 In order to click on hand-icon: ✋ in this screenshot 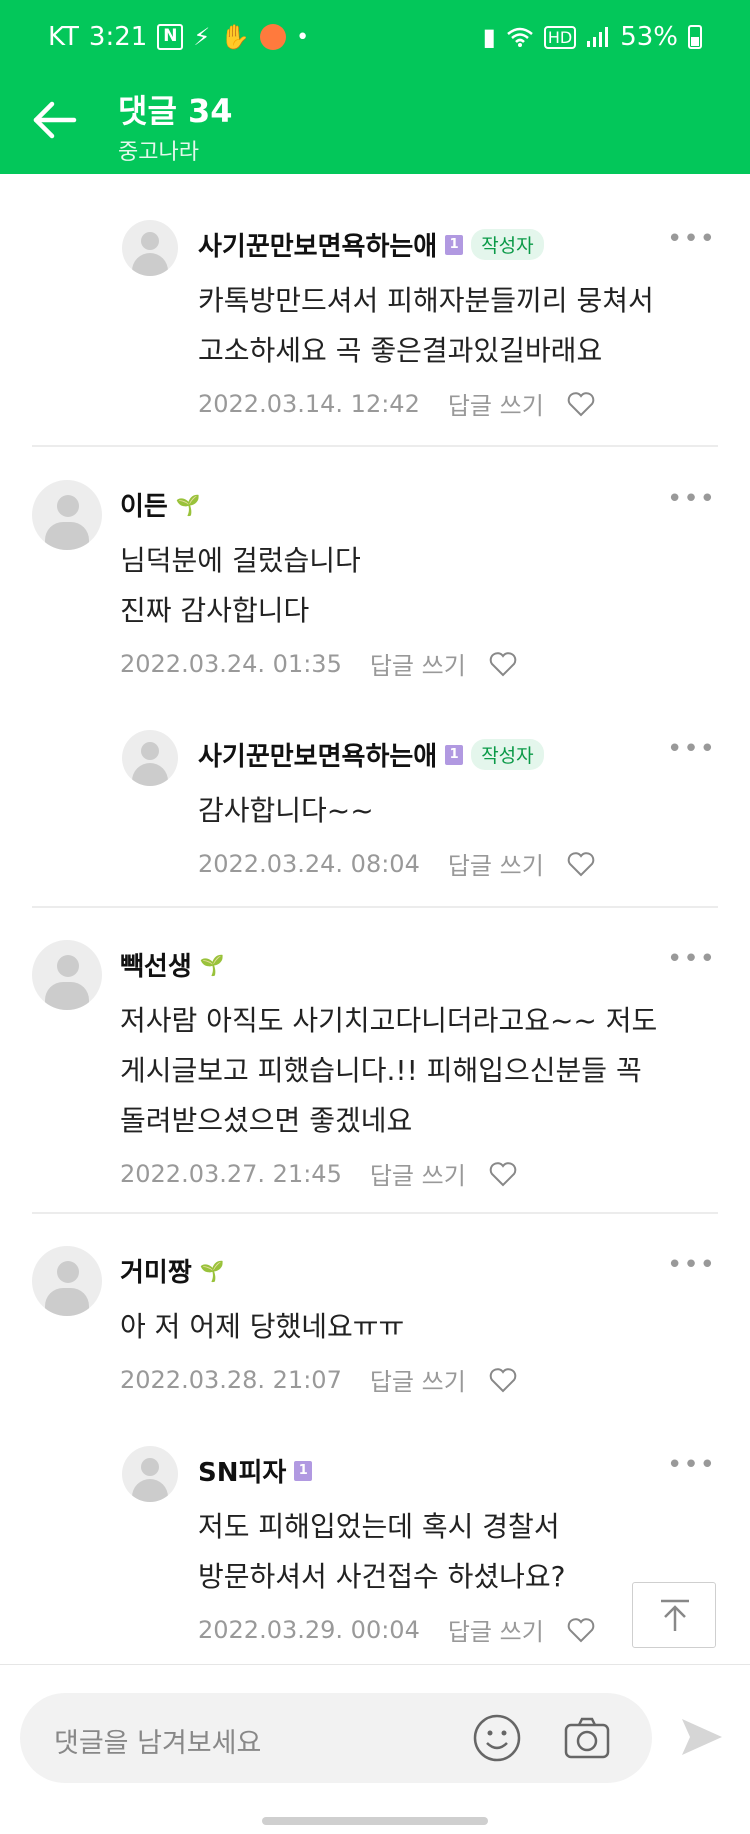, I will do `click(235, 37)`.